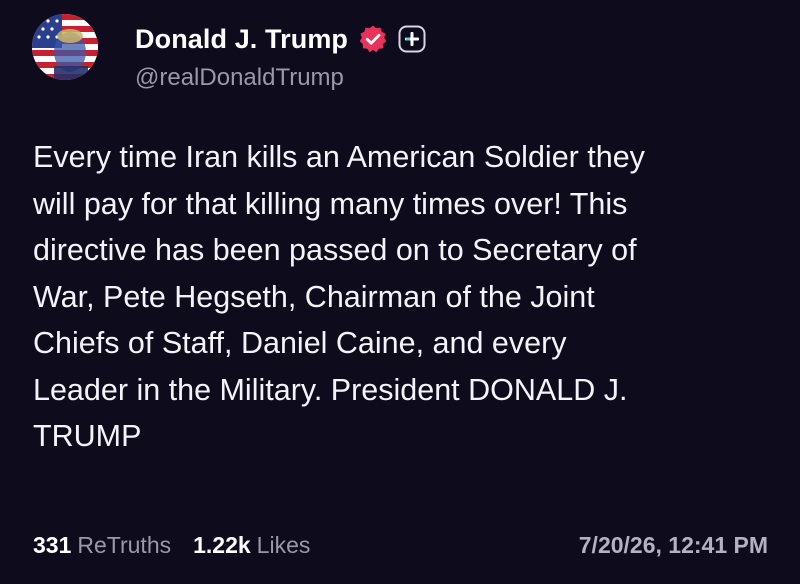 Image resolution: width=800 pixels, height=584 pixels. Describe the element at coordinates (412, 39) in the screenshot. I see `plus-icon` at that location.